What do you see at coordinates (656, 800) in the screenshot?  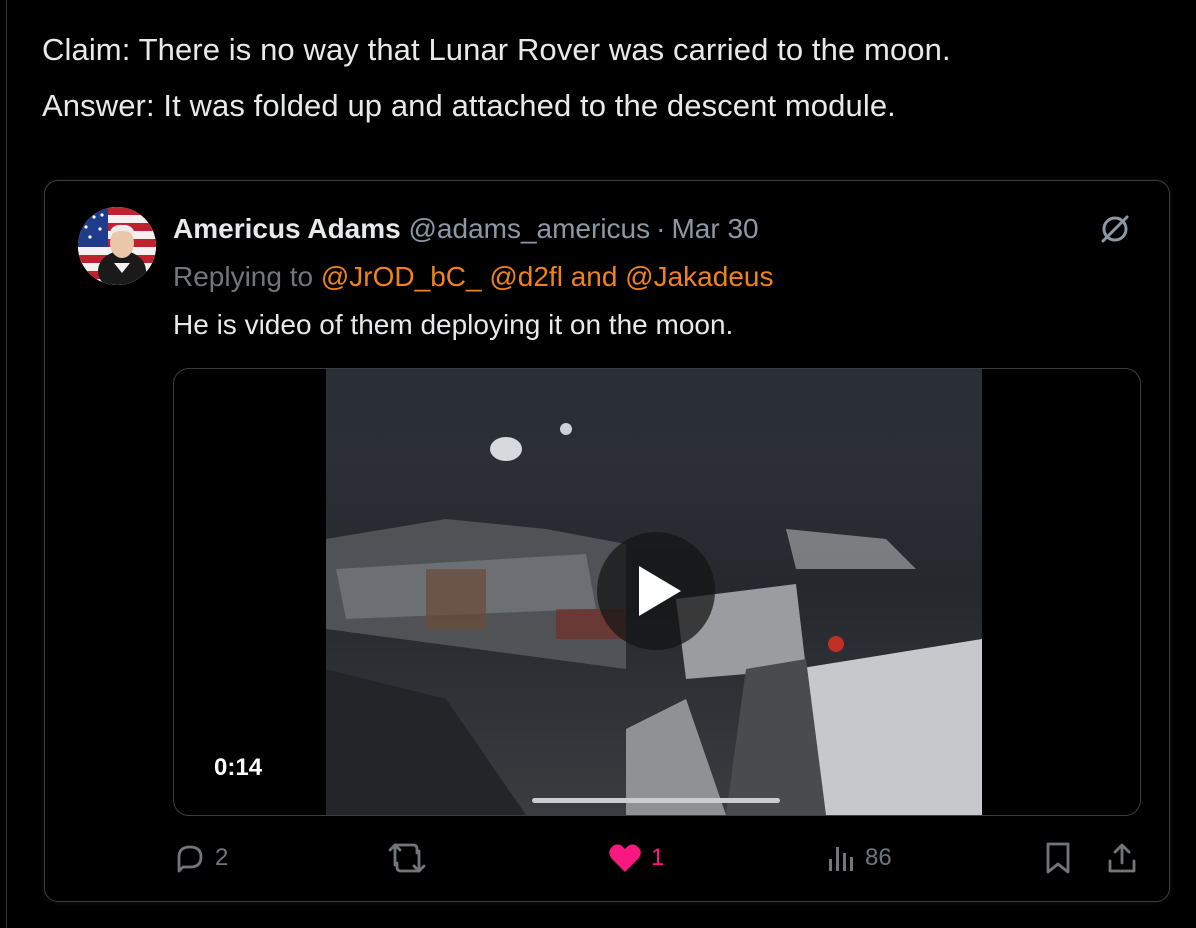 I see `video-progress-bar` at bounding box center [656, 800].